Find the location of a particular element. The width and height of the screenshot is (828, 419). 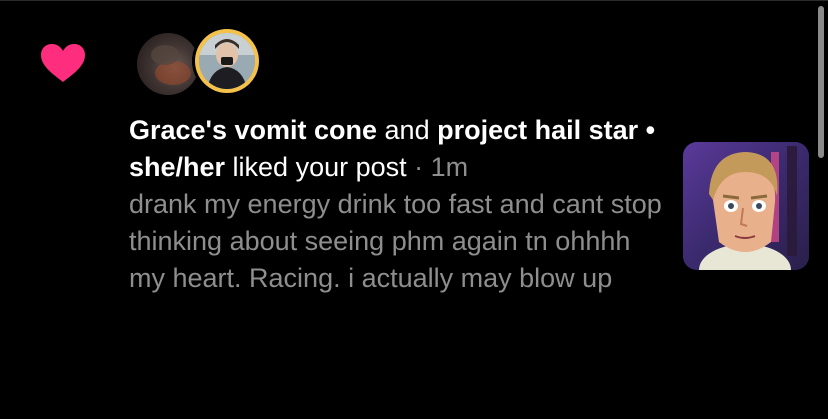

avatar-user-two is located at coordinates (227, 61).